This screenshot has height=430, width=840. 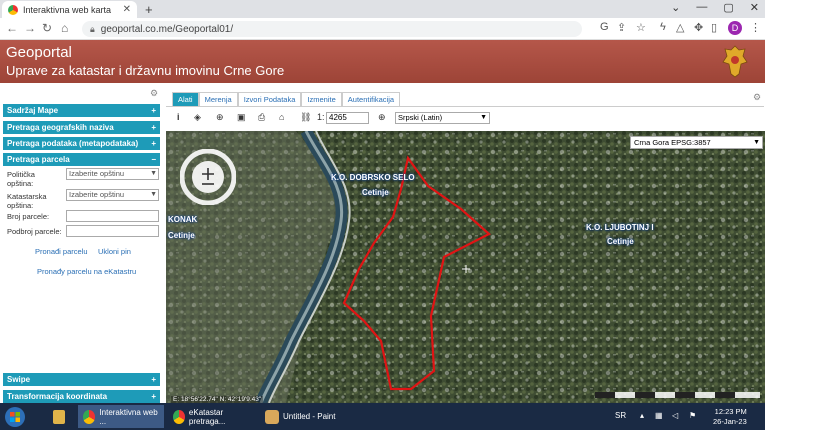 I want to click on forward-icon: →, so click(x=30, y=28).